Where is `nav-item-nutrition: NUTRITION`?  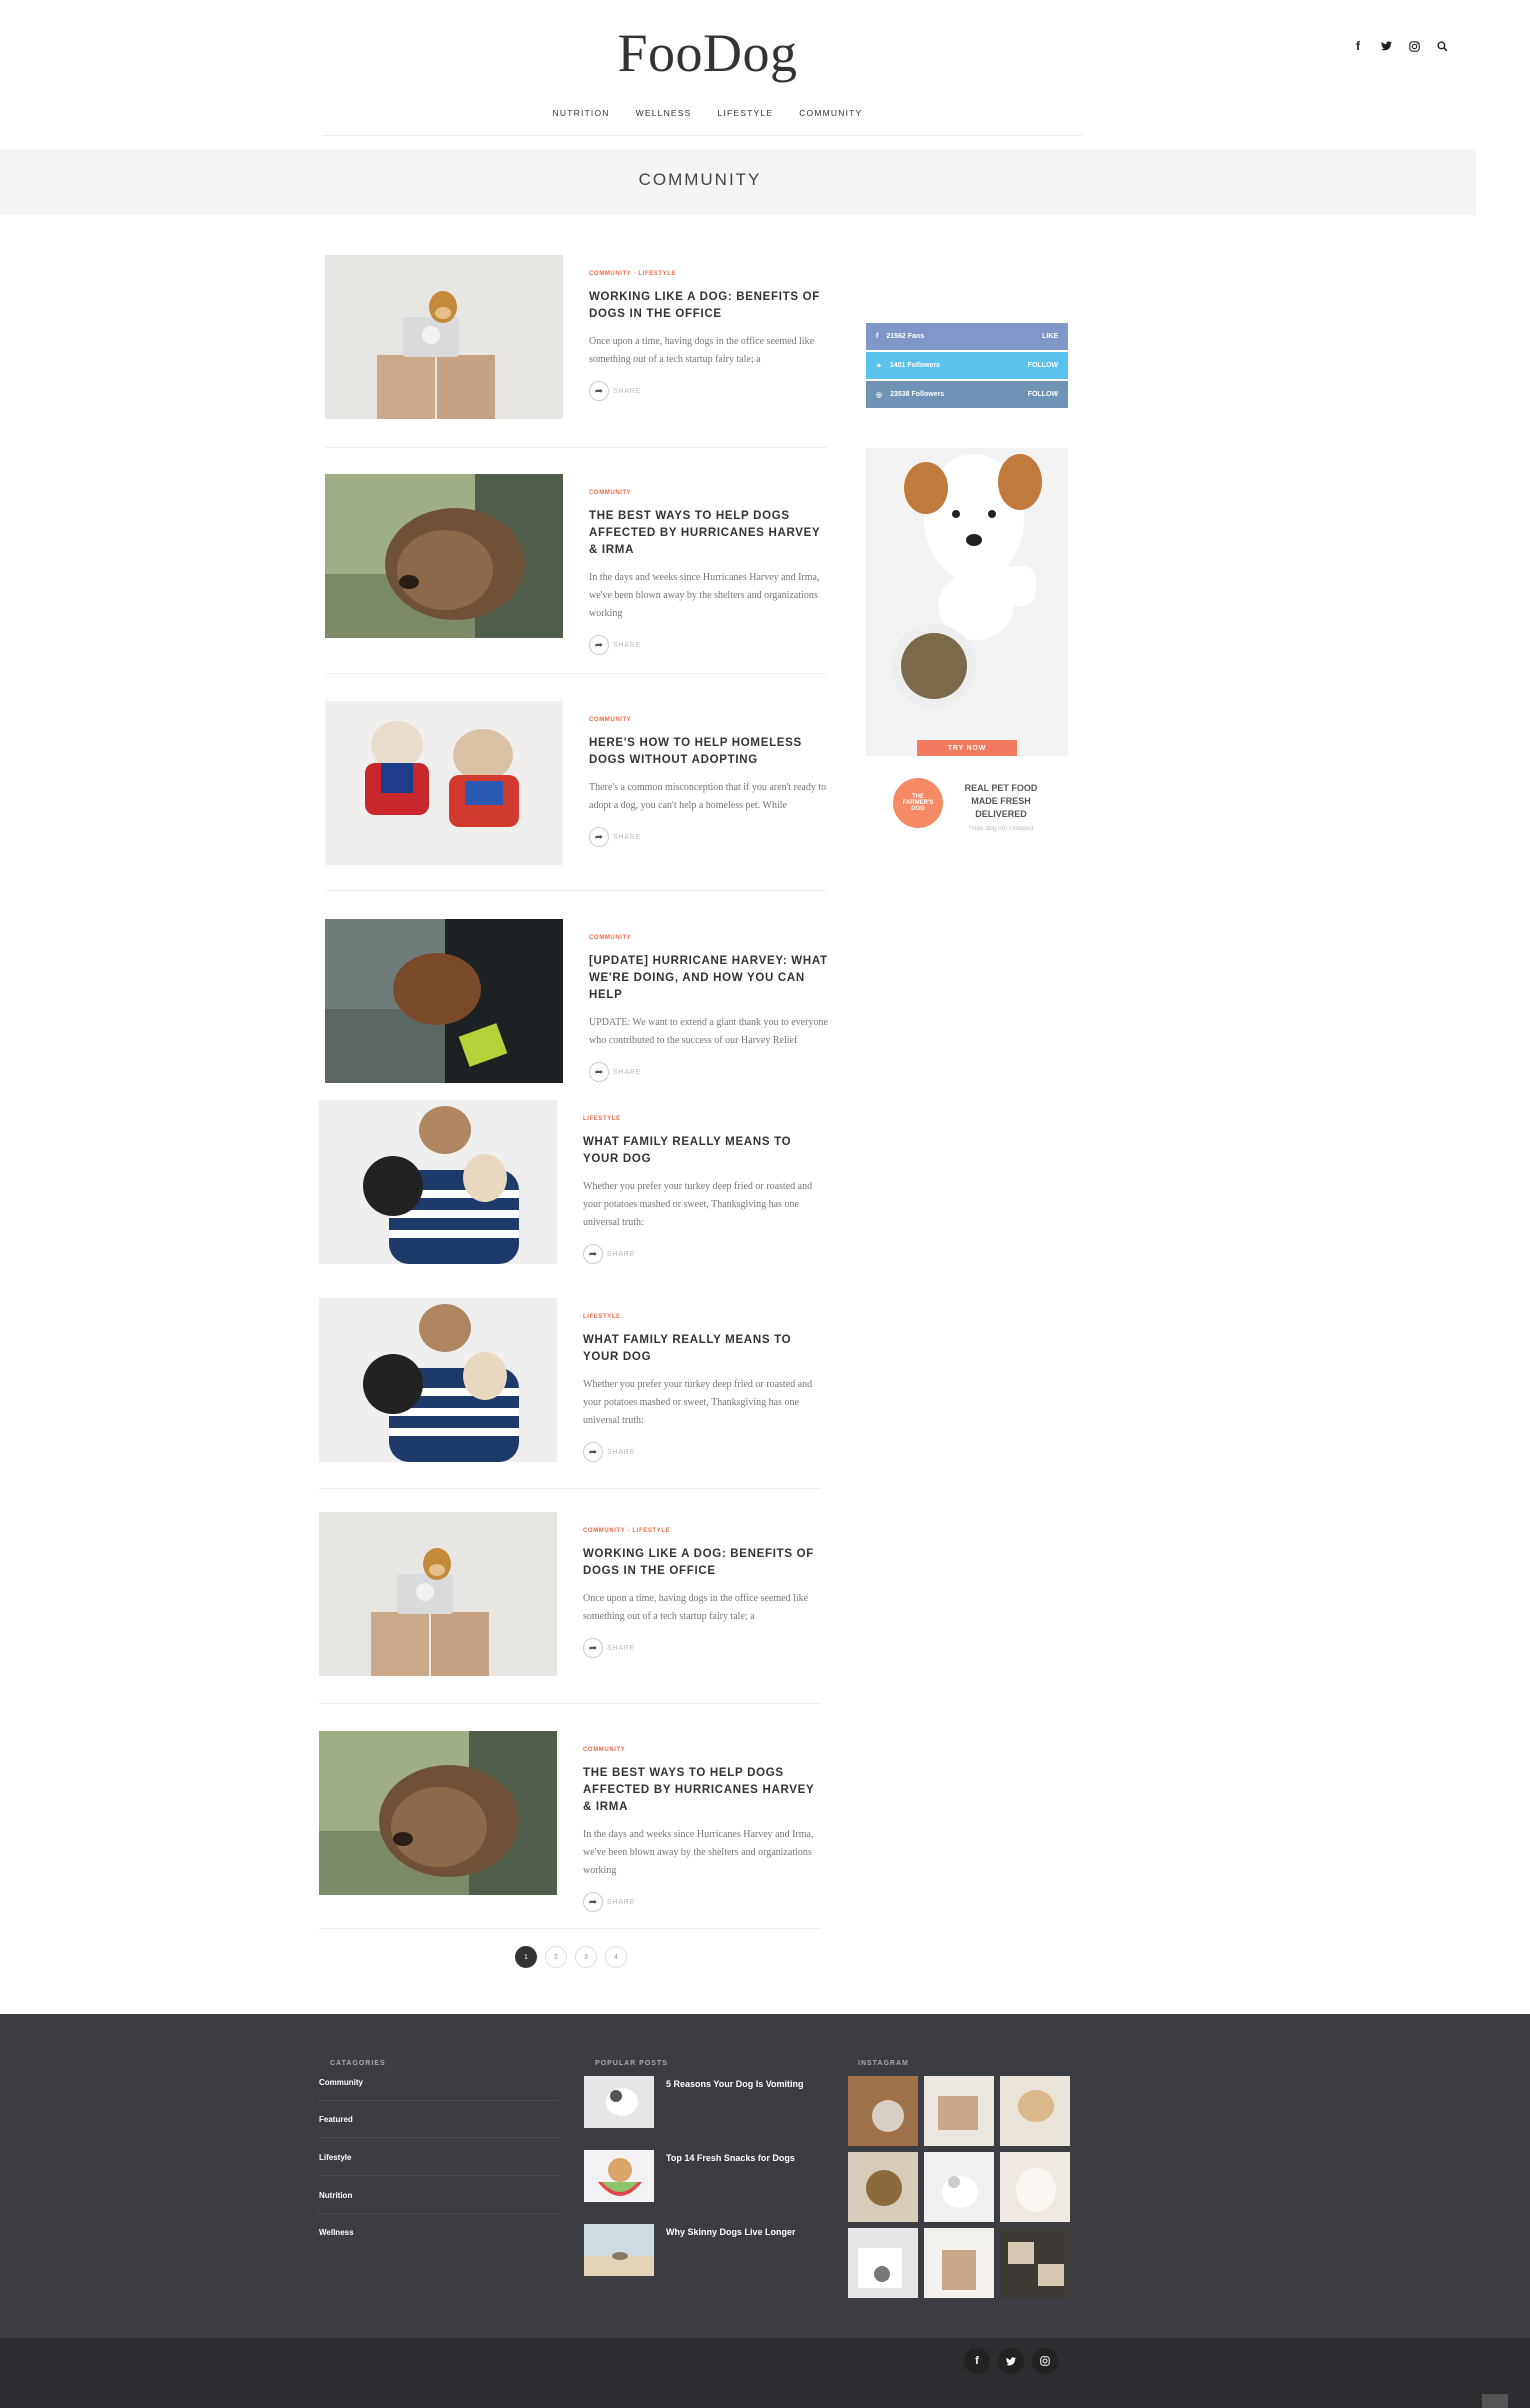 nav-item-nutrition: NUTRITION is located at coordinates (581, 113).